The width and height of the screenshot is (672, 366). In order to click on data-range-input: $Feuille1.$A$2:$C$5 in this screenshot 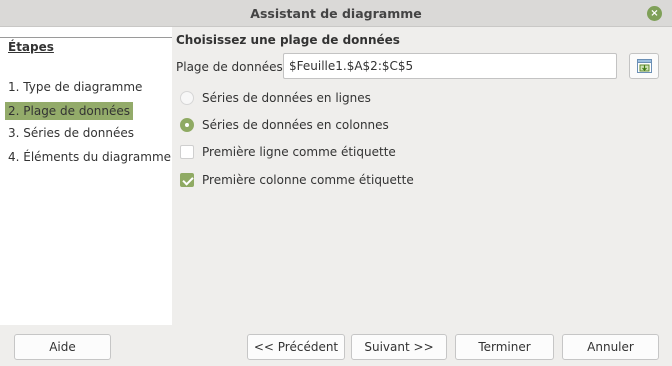, I will do `click(450, 66)`.